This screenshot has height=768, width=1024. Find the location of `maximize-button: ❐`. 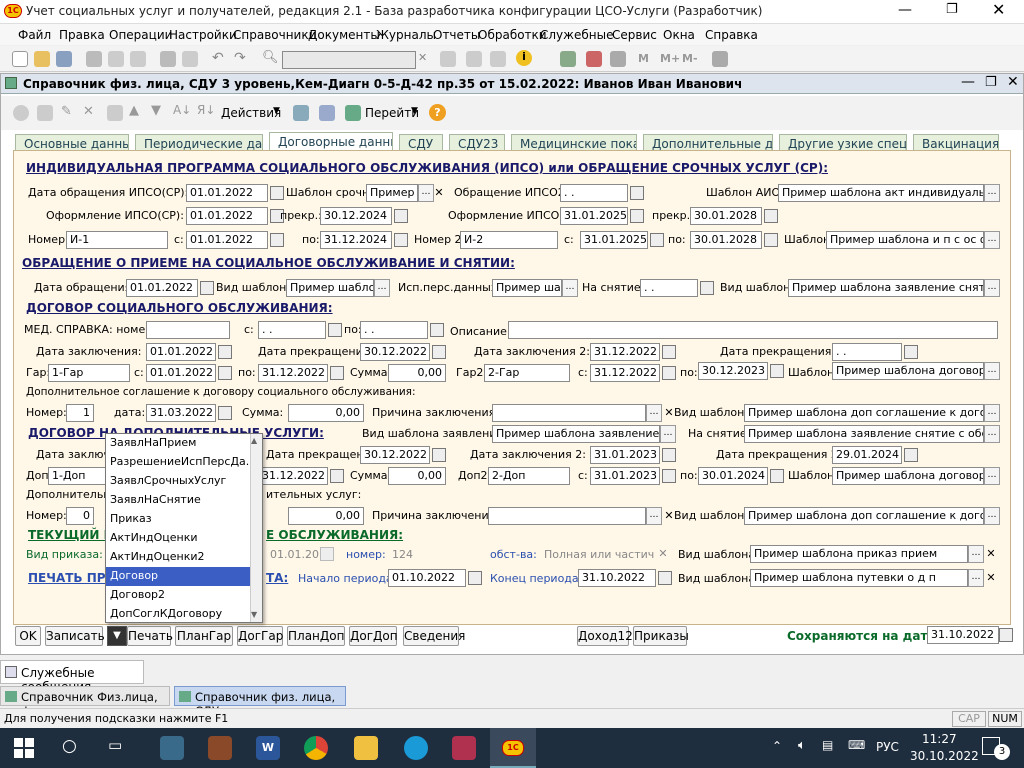

maximize-button: ❐ is located at coordinates (952, 9).